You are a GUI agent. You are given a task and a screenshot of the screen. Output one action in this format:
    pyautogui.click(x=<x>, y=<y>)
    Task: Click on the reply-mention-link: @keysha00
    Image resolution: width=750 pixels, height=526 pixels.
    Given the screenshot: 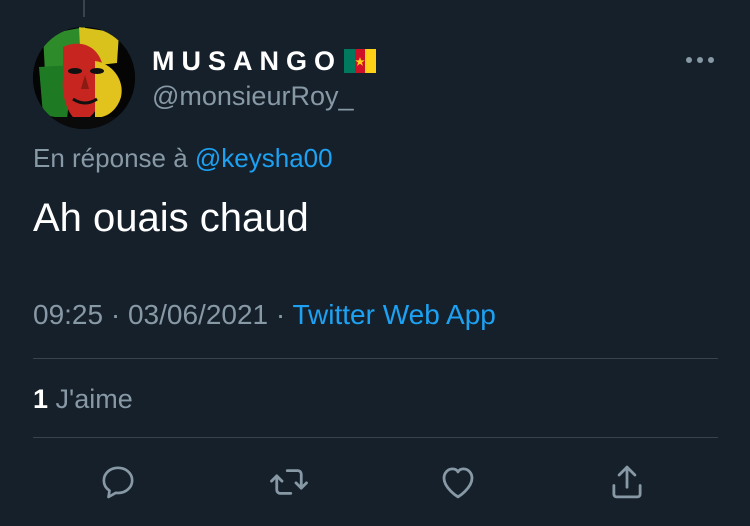 What is the action you would take?
    pyautogui.click(x=264, y=158)
    